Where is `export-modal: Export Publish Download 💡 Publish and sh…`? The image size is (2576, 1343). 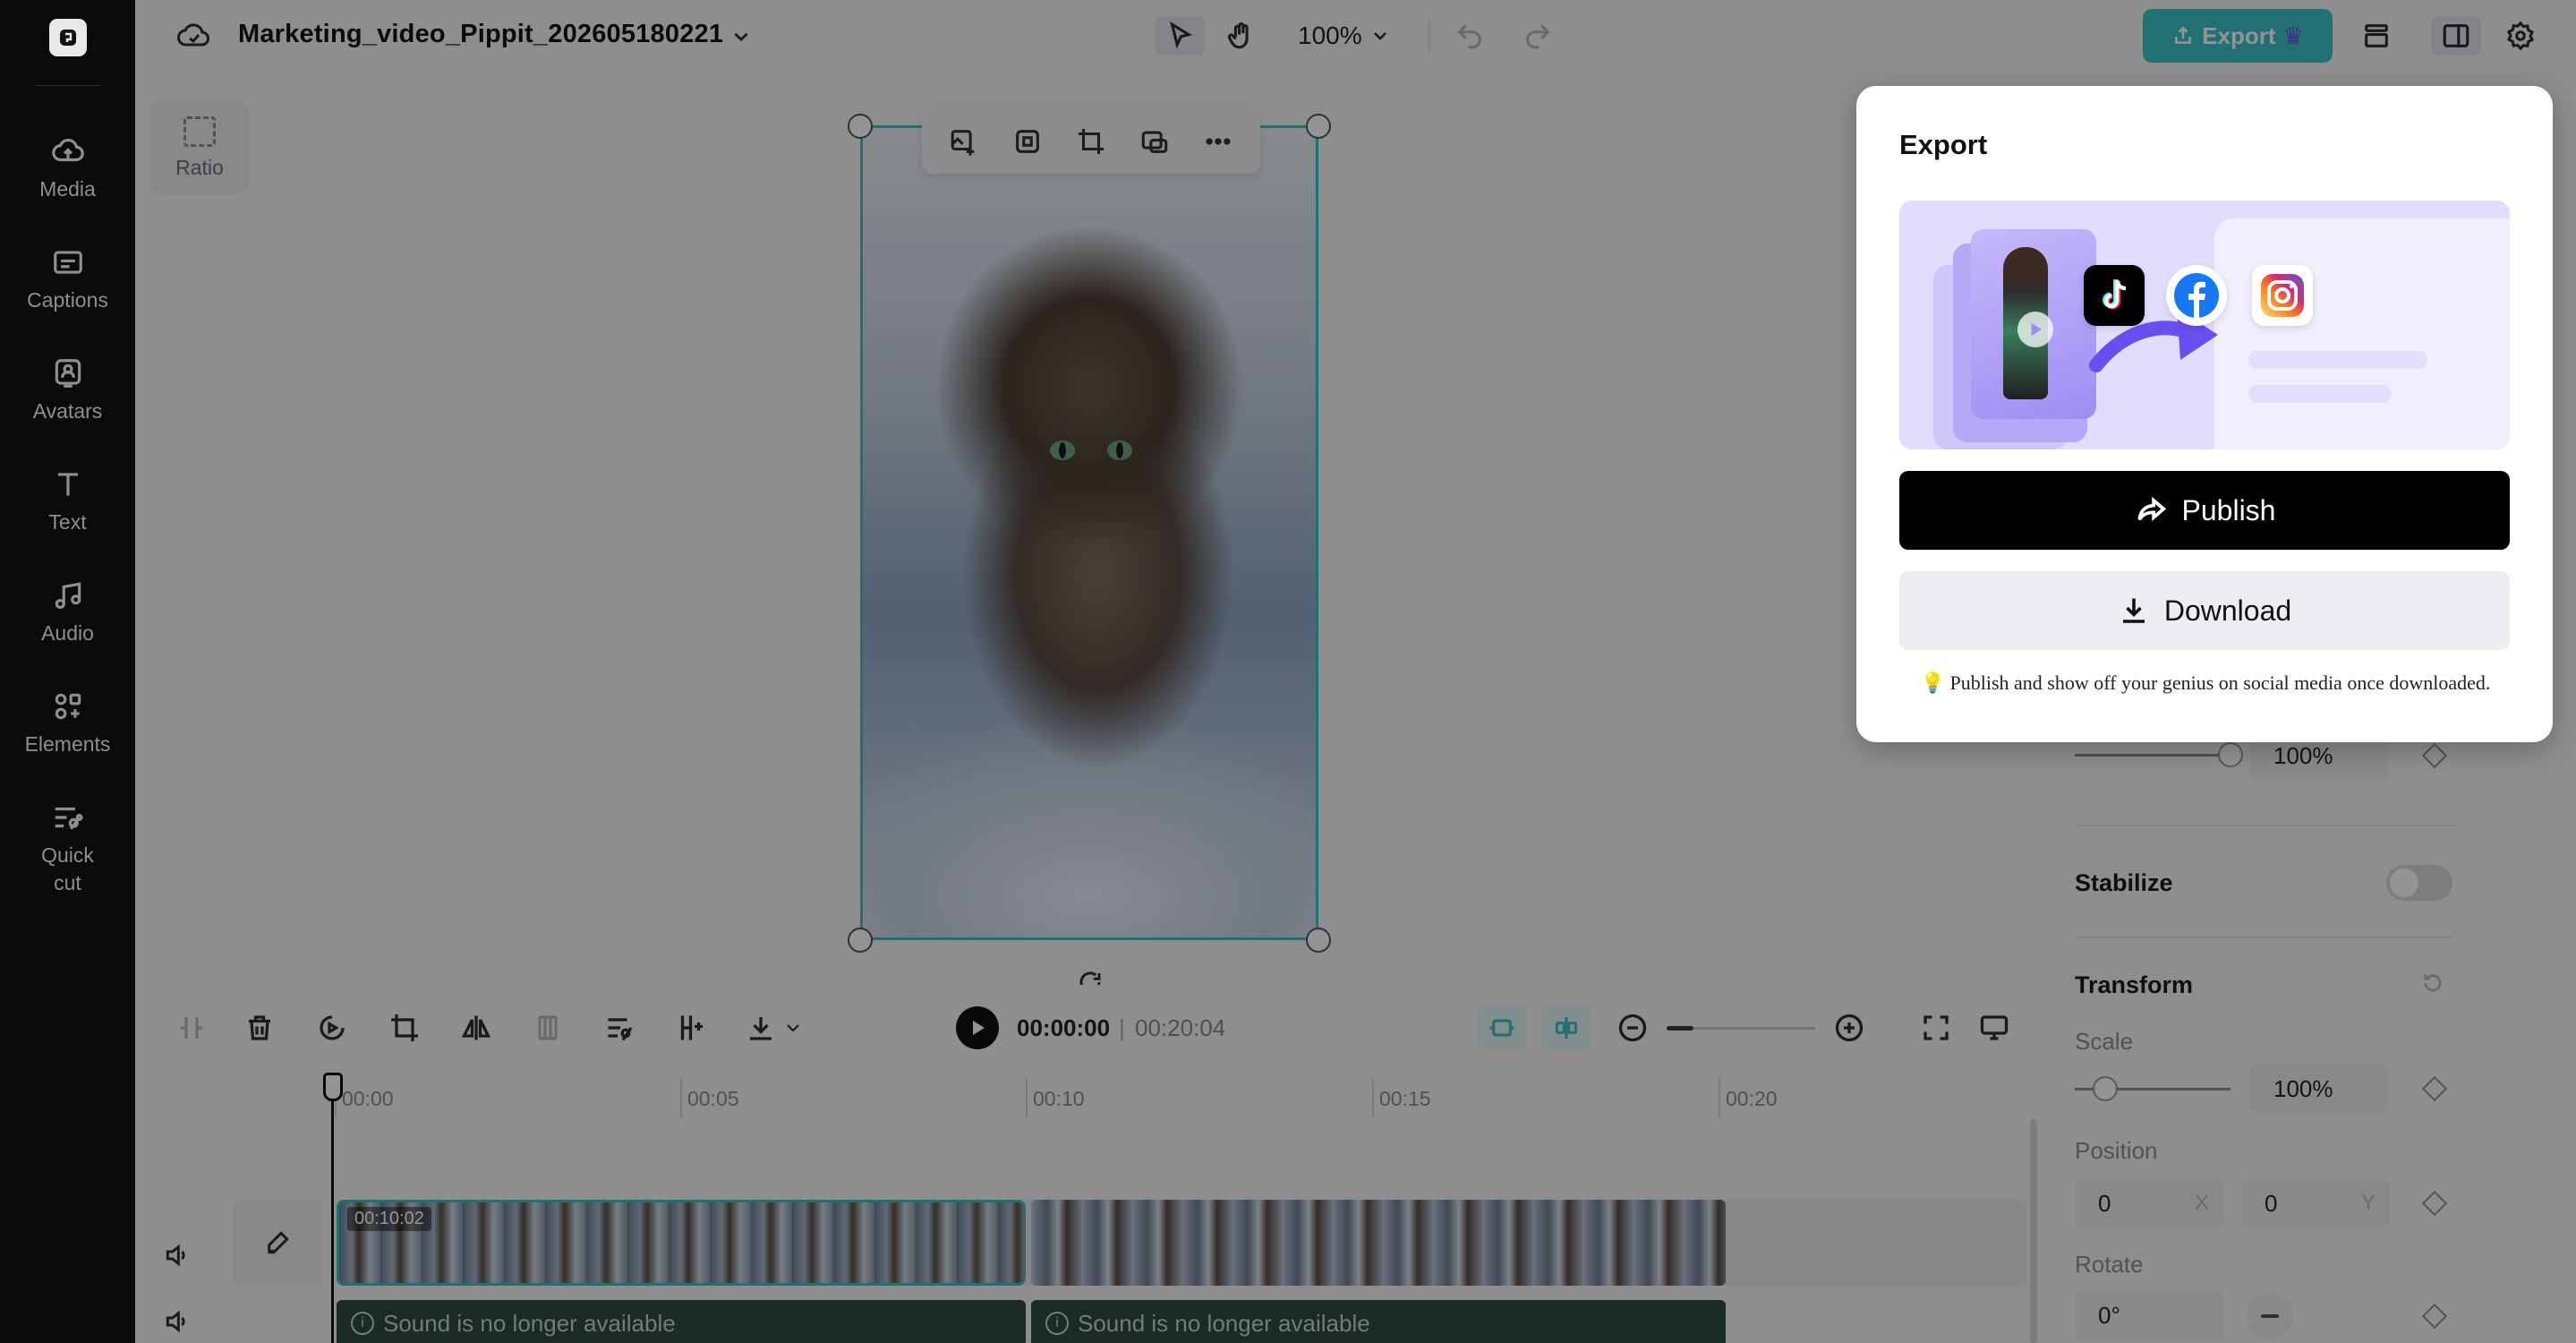 export-modal: Export Publish Download 💡 Publish and sh… is located at coordinates (2204, 414).